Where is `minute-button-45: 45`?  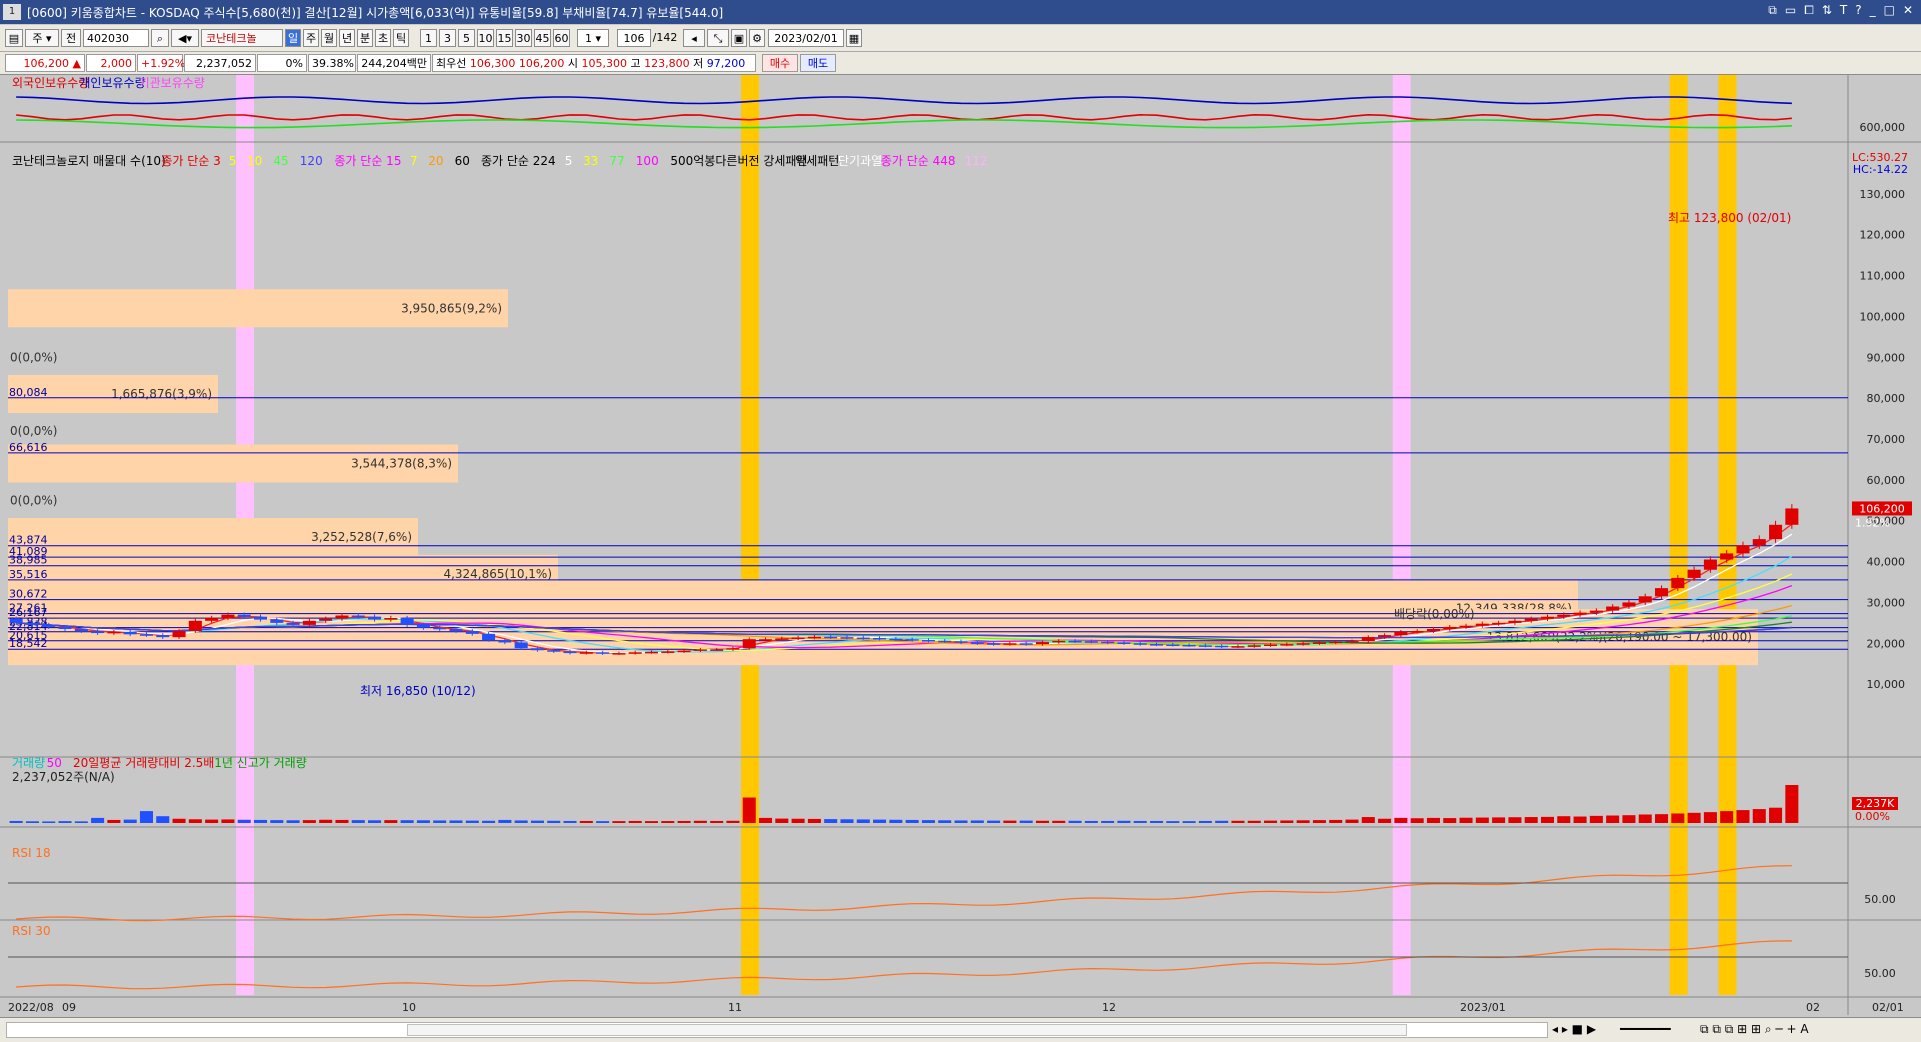 minute-button-45: 45 is located at coordinates (542, 38).